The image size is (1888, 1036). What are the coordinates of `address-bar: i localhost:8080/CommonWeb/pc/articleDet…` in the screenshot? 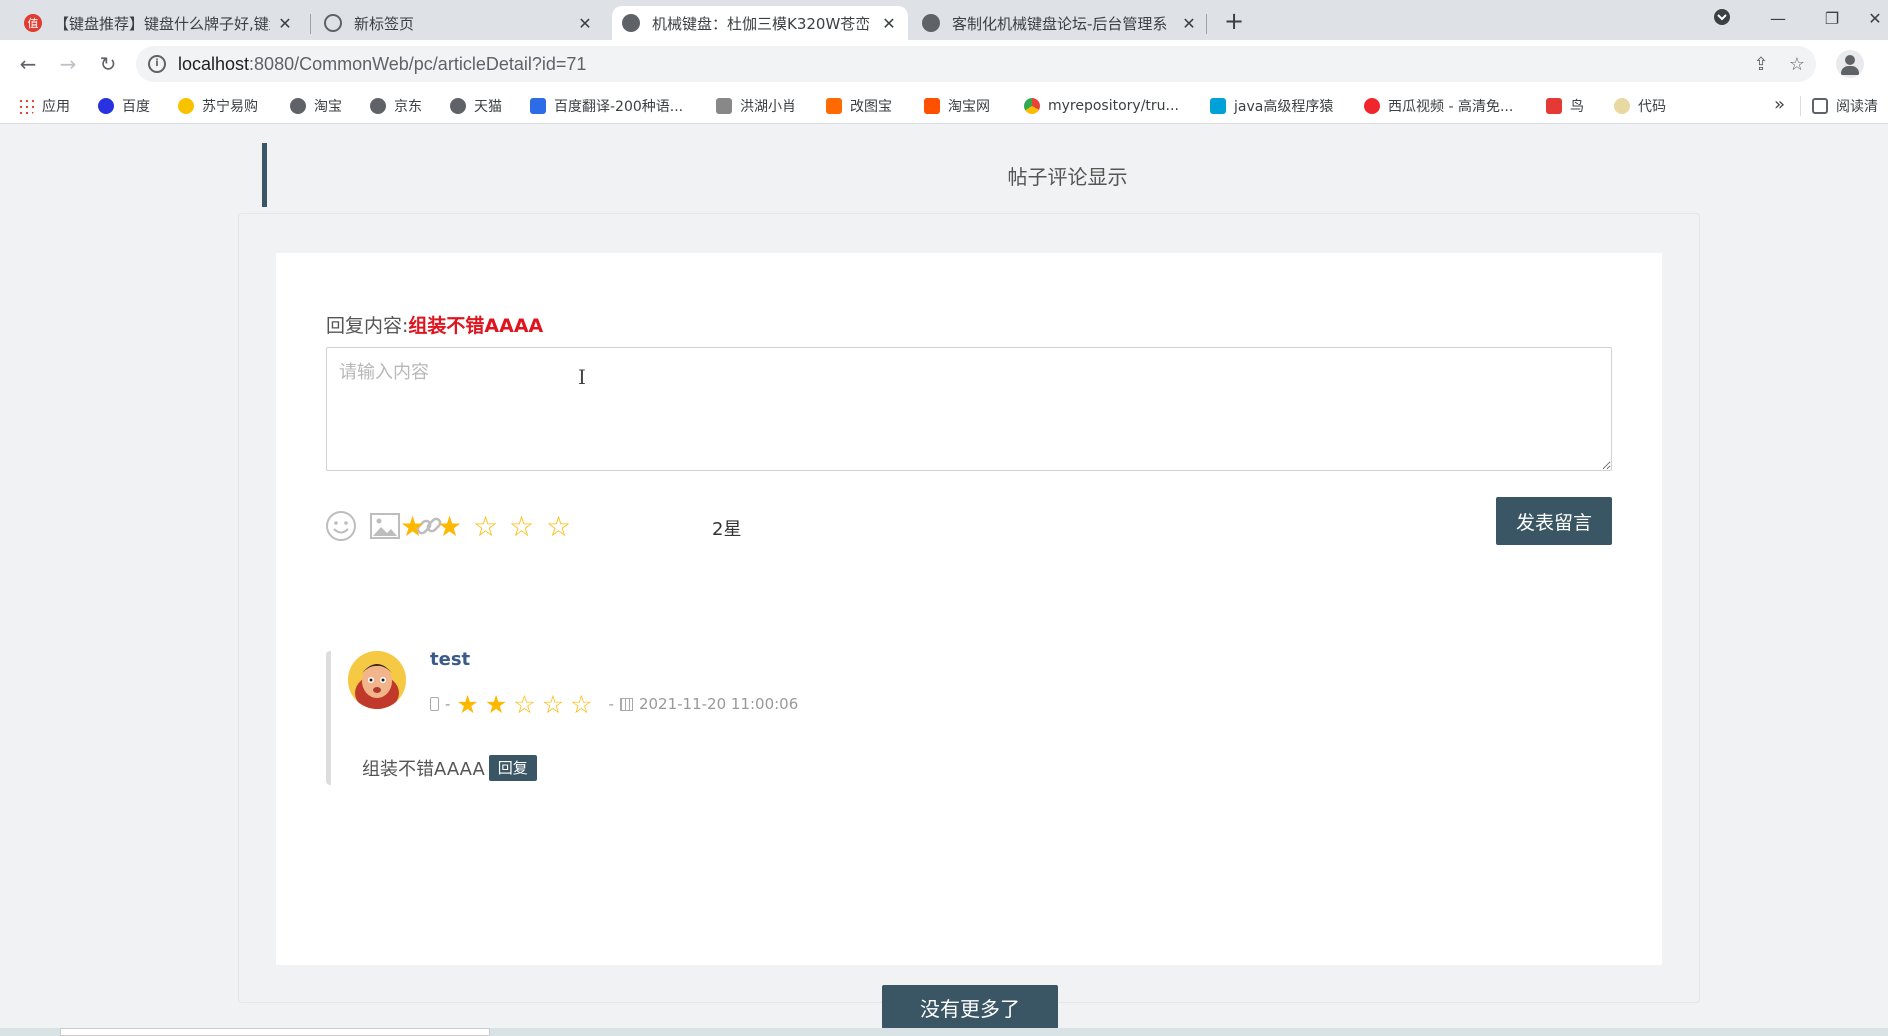 It's located at (976, 64).